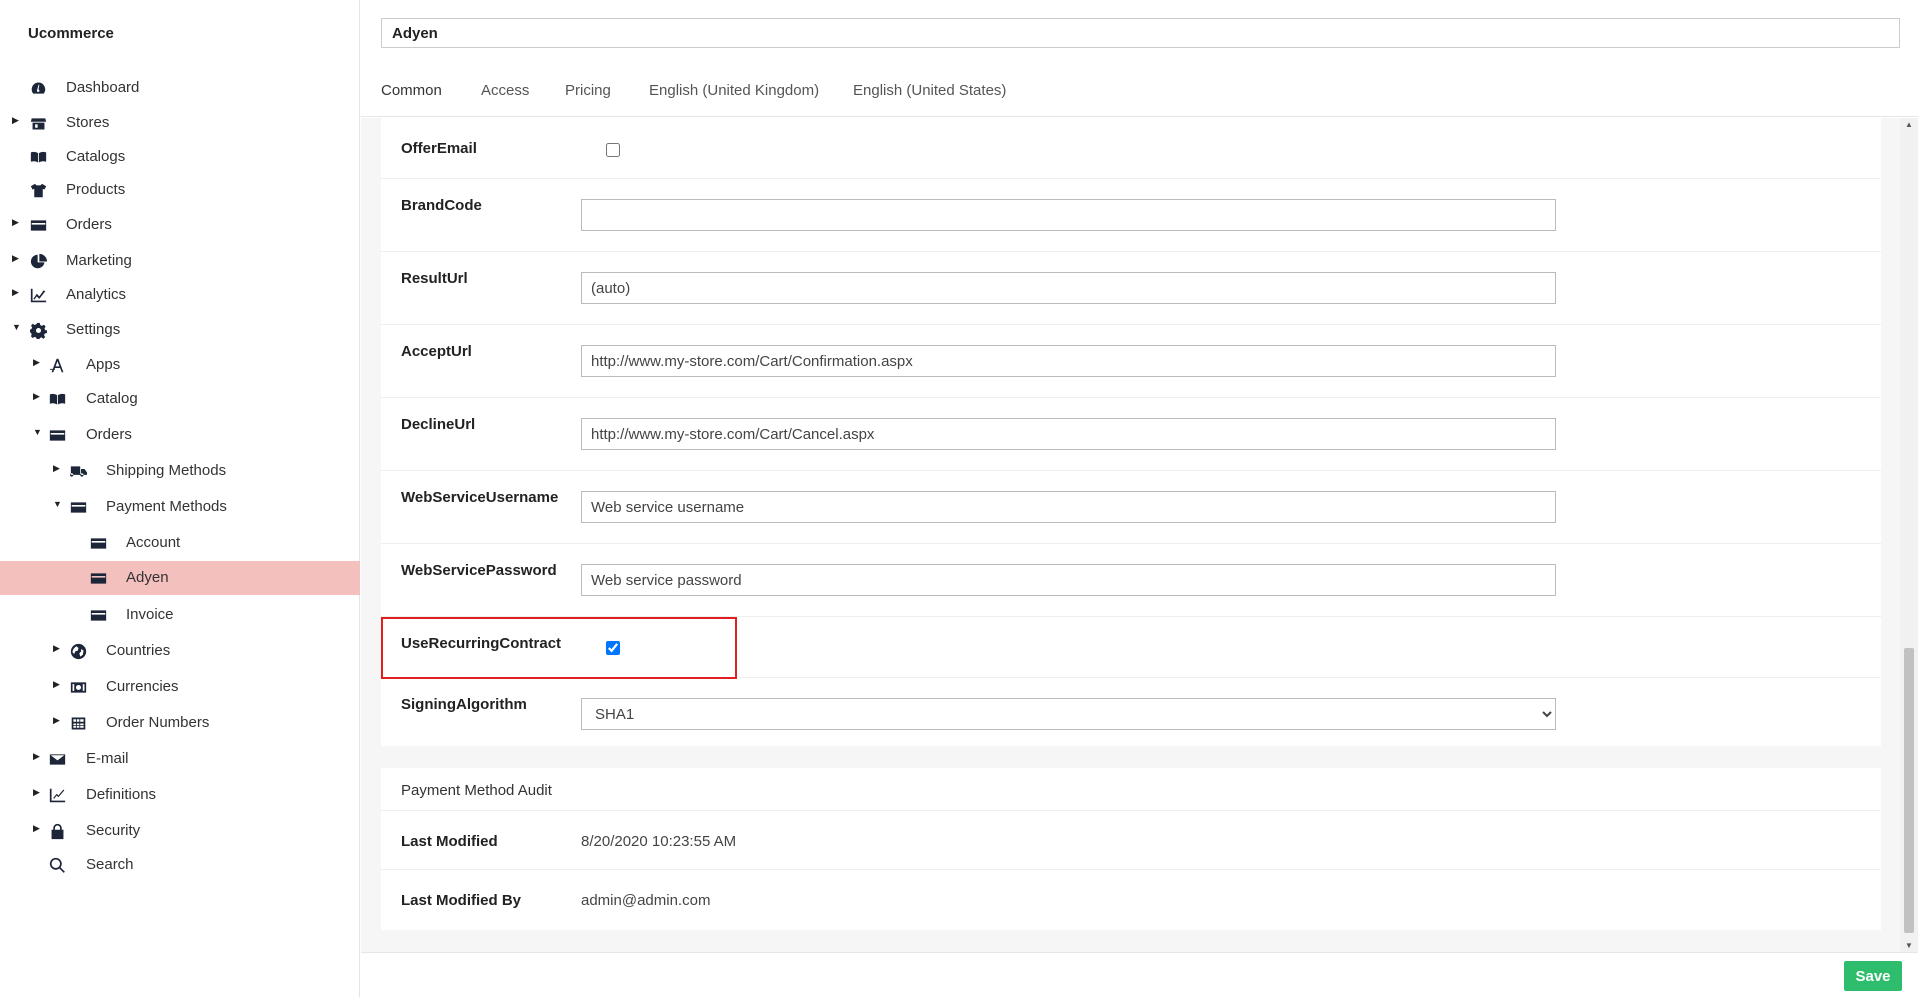 The width and height of the screenshot is (1918, 997). I want to click on nav-stores: ▶ Stores, so click(180, 123).